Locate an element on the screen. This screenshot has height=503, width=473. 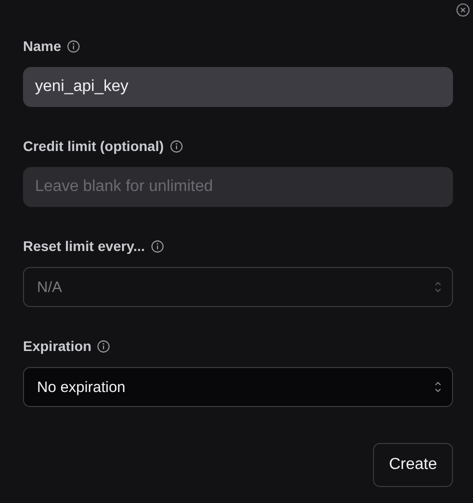
field-label: Name is located at coordinates (42, 46).